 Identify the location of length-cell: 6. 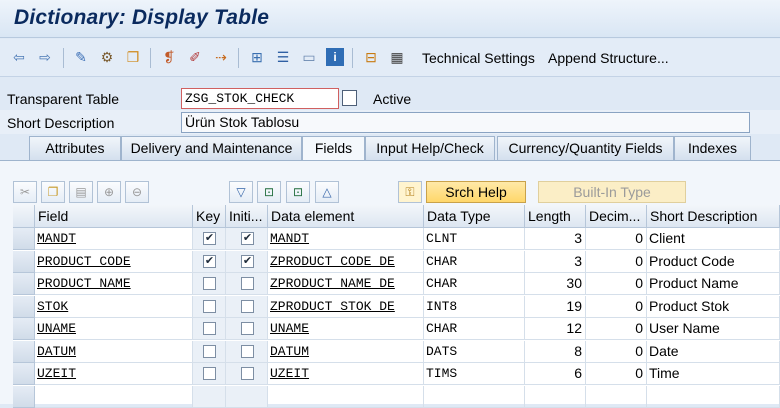
(555, 374).